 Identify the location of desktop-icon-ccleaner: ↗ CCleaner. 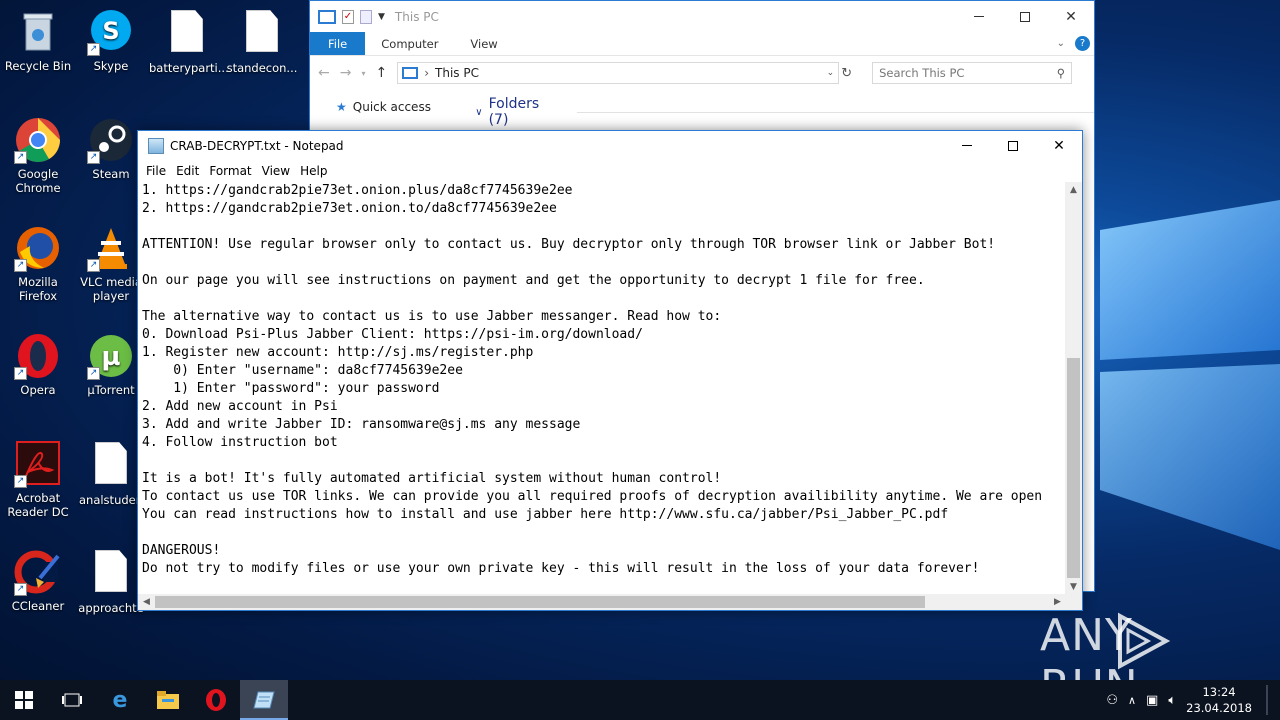
(38, 580).